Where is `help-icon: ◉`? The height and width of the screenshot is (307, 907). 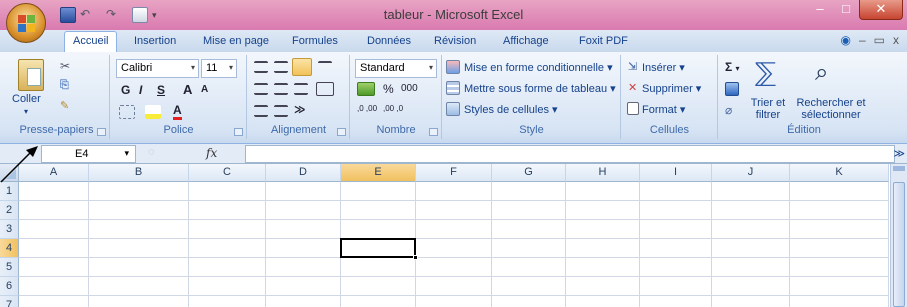 help-icon: ◉ is located at coordinates (845, 40).